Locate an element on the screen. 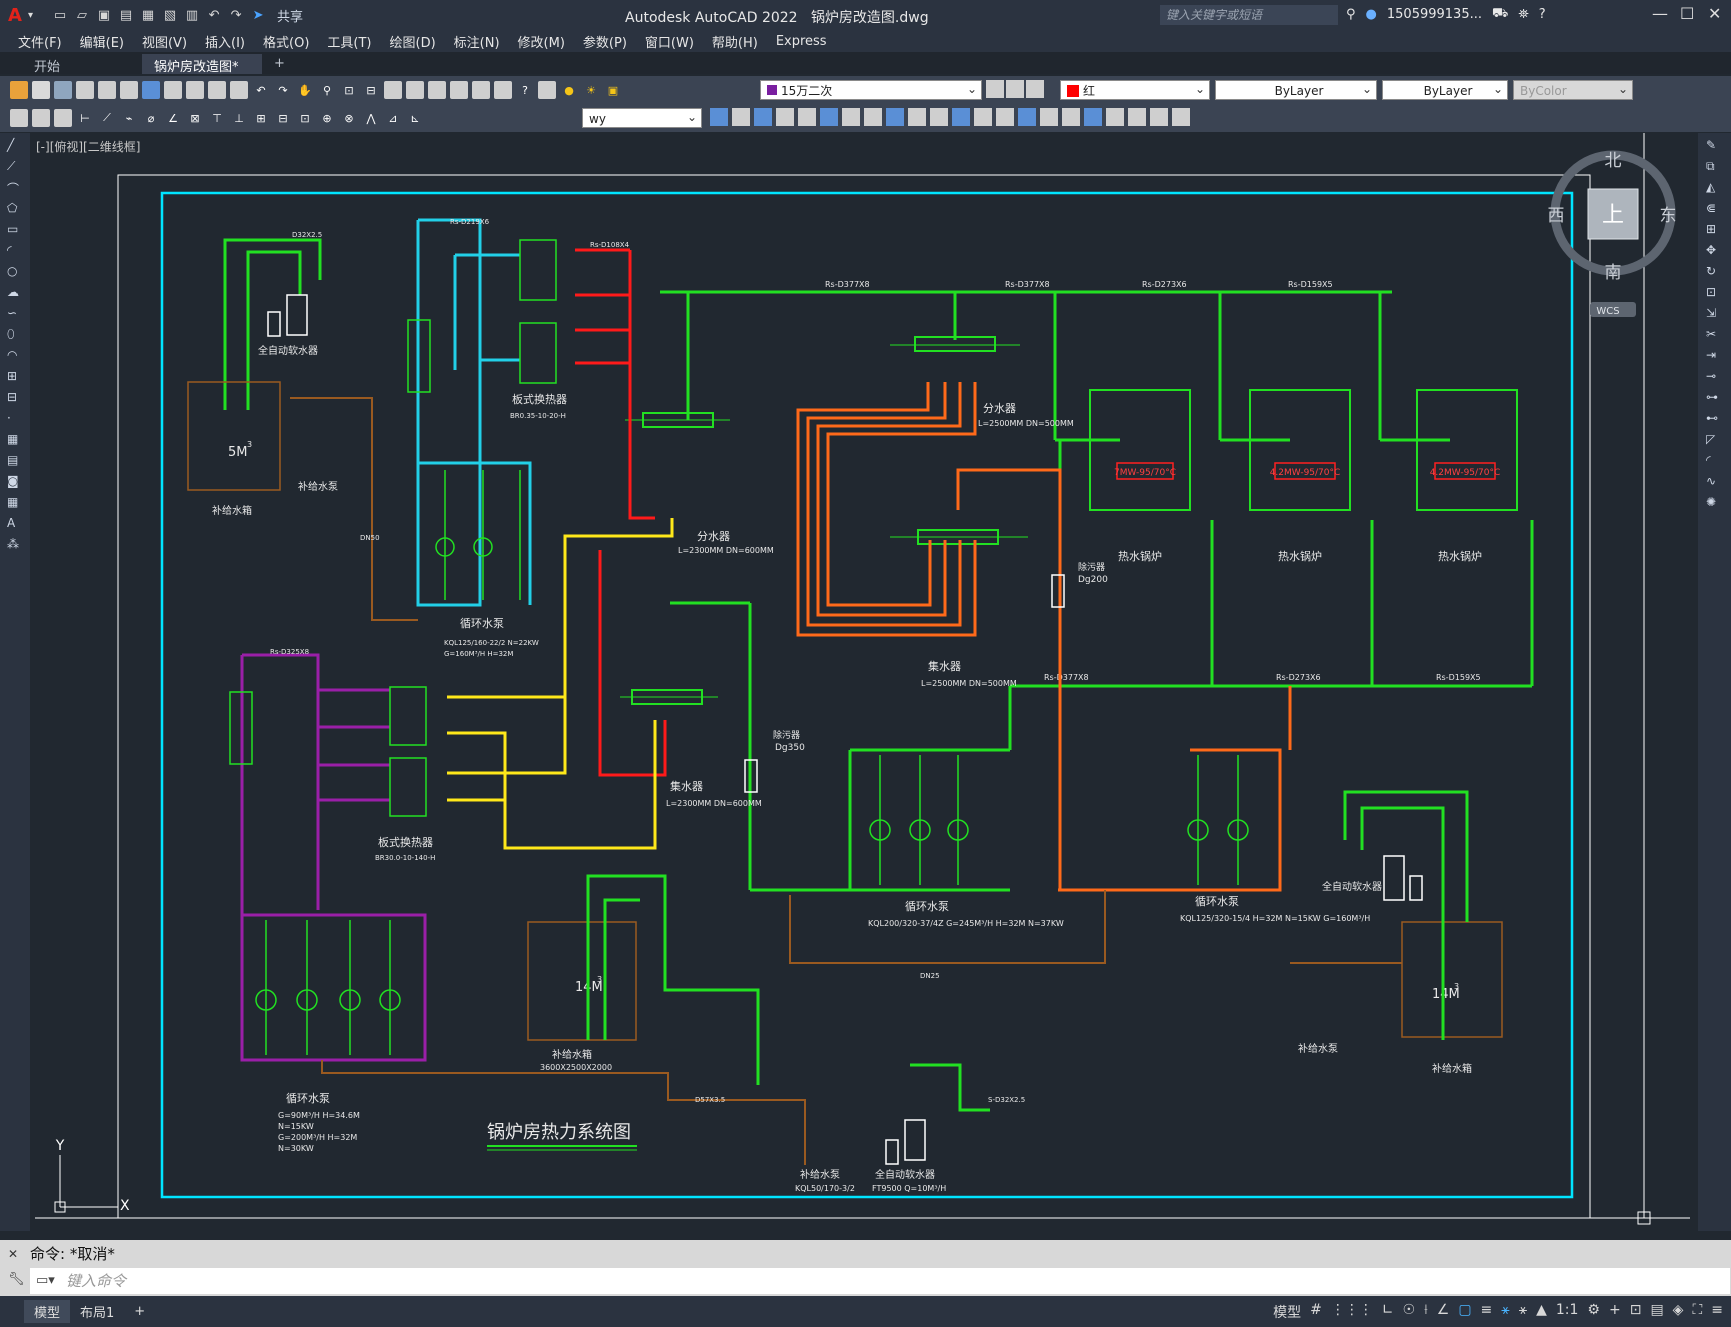 Image resolution: width=1731 pixels, height=1327 pixels. pipe-label-219: Rs-D219X6 is located at coordinates (470, 222).